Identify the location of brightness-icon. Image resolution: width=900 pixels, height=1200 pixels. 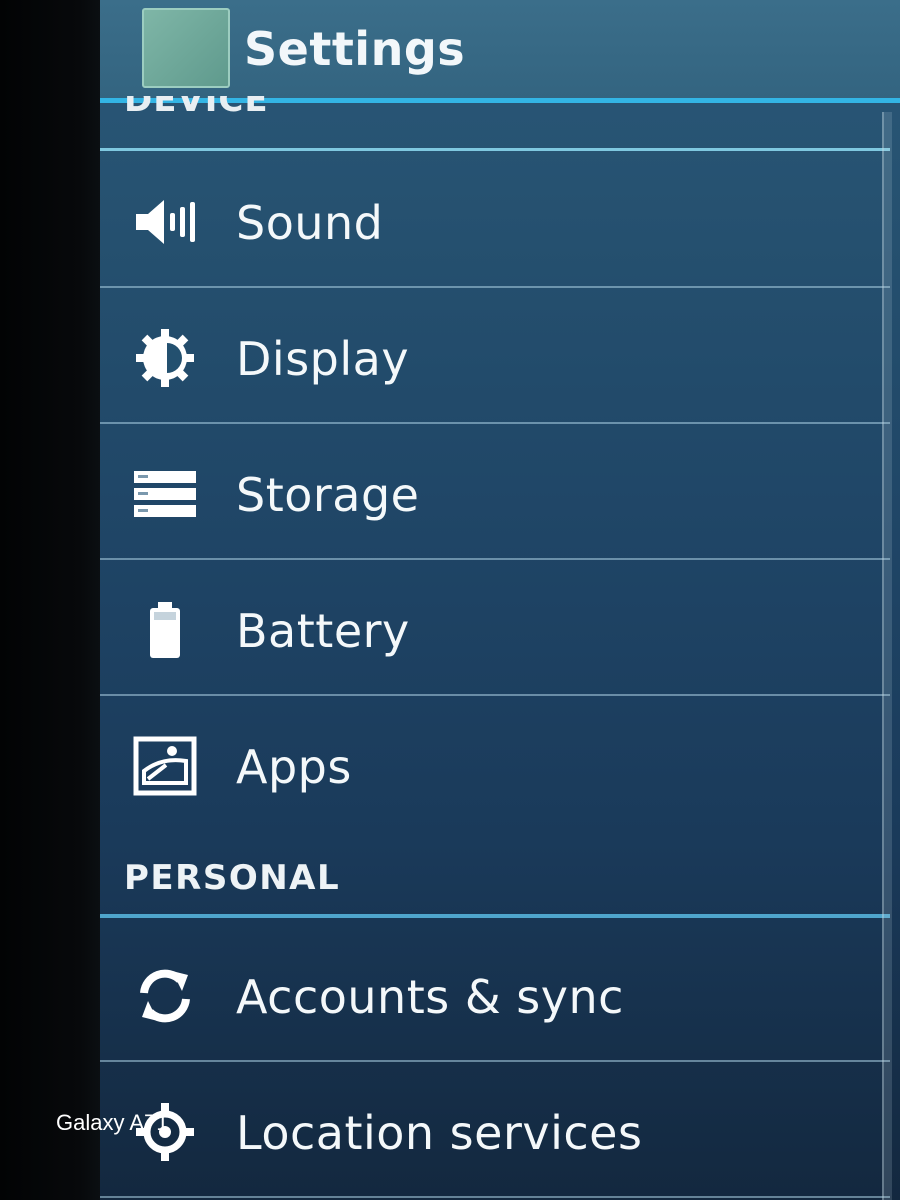
(165, 358).